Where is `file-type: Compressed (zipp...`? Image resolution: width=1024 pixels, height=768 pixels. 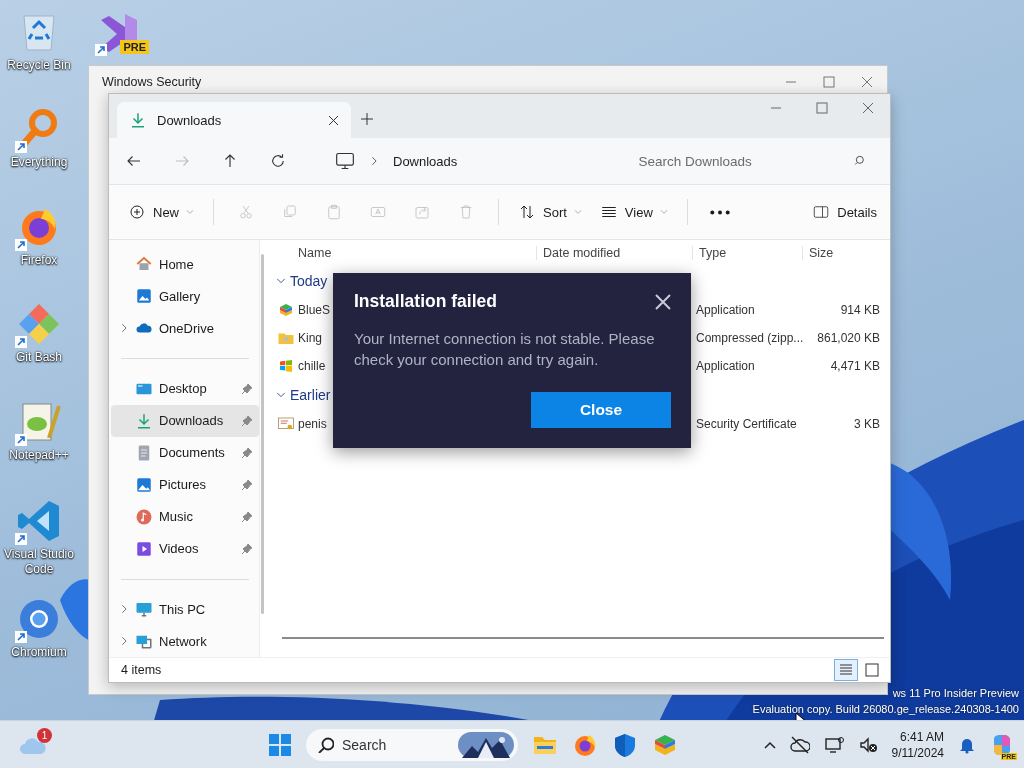 file-type: Compressed (zipp... is located at coordinates (750, 338).